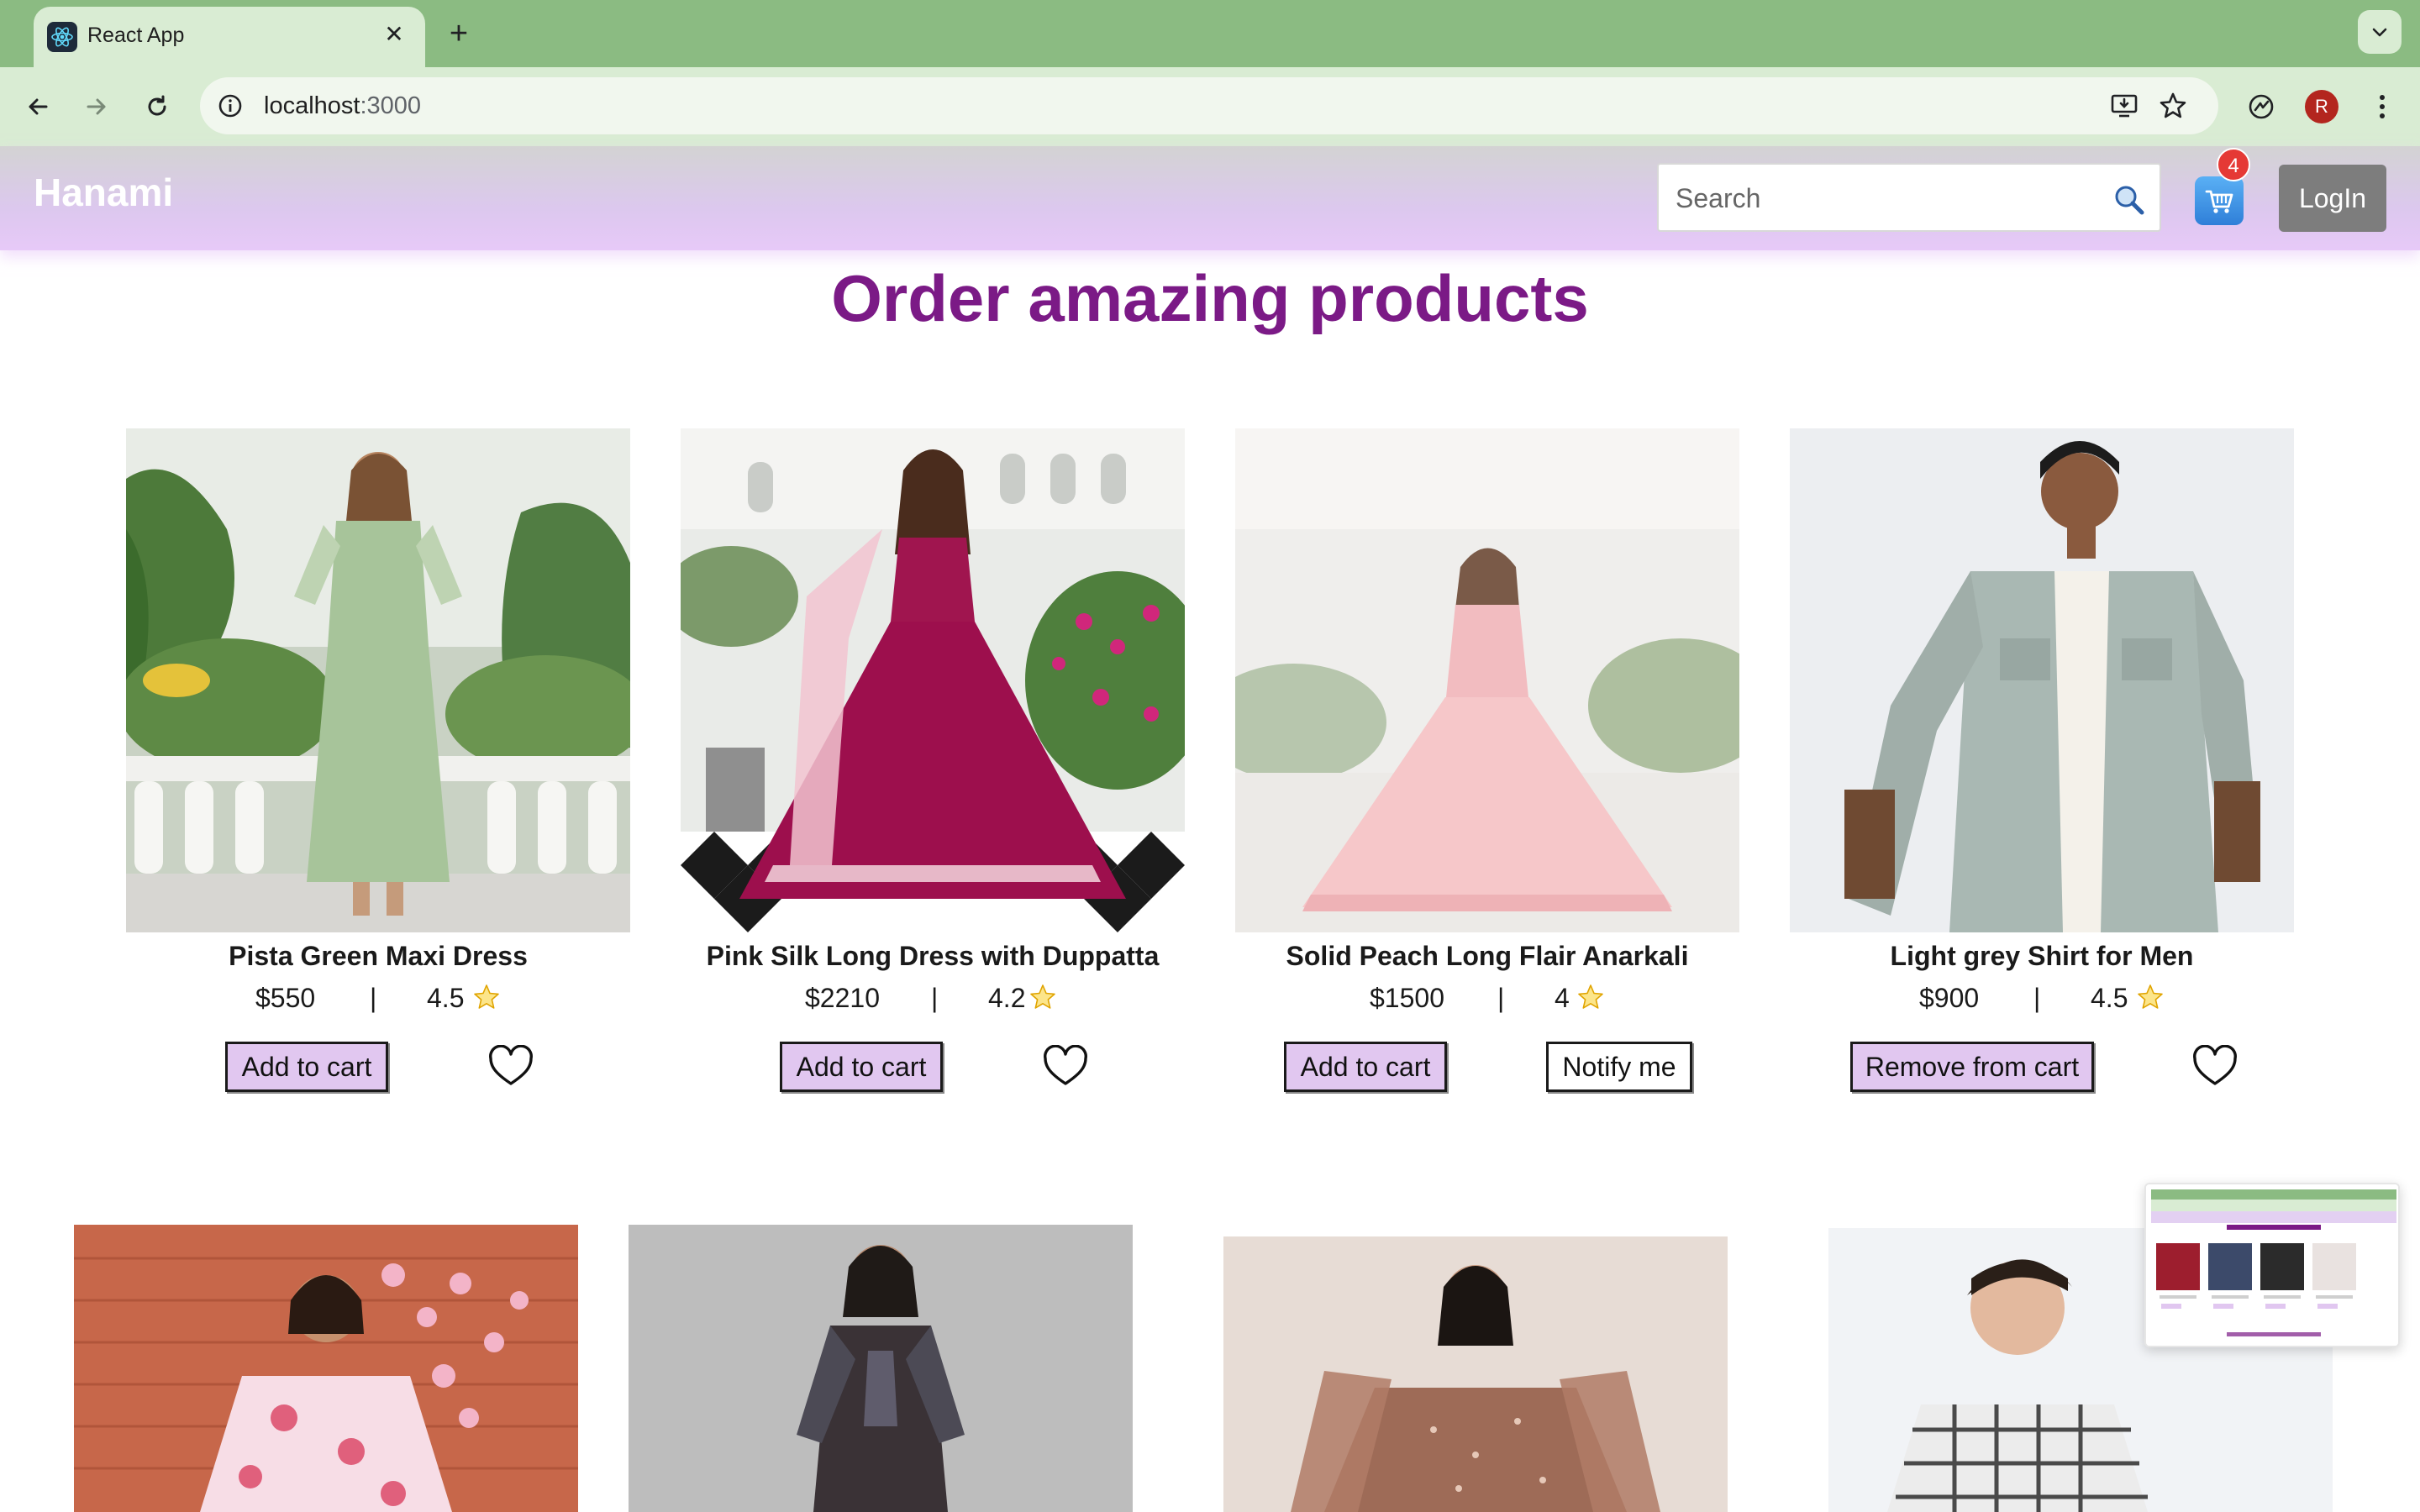 The width and height of the screenshot is (2420, 1512). Describe the element at coordinates (1487, 956) in the screenshot. I see `product-name: Solid Peach Long Flair Anarkali` at that location.